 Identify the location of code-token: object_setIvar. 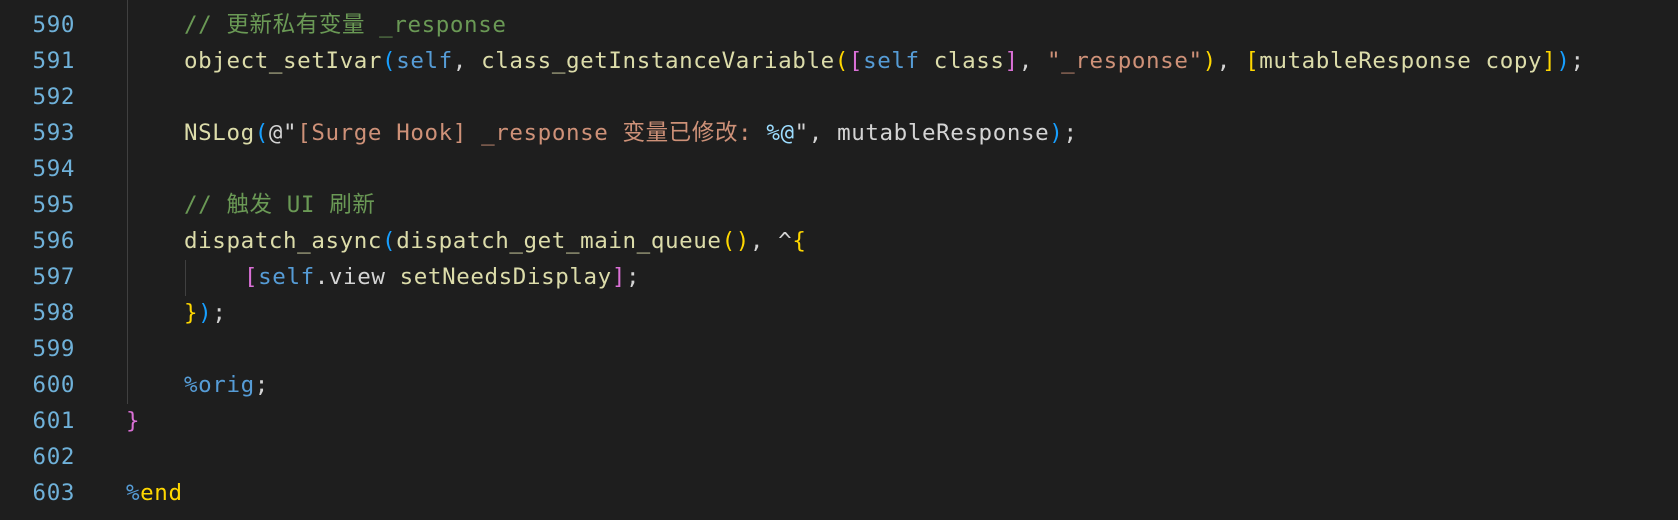
(283, 61).